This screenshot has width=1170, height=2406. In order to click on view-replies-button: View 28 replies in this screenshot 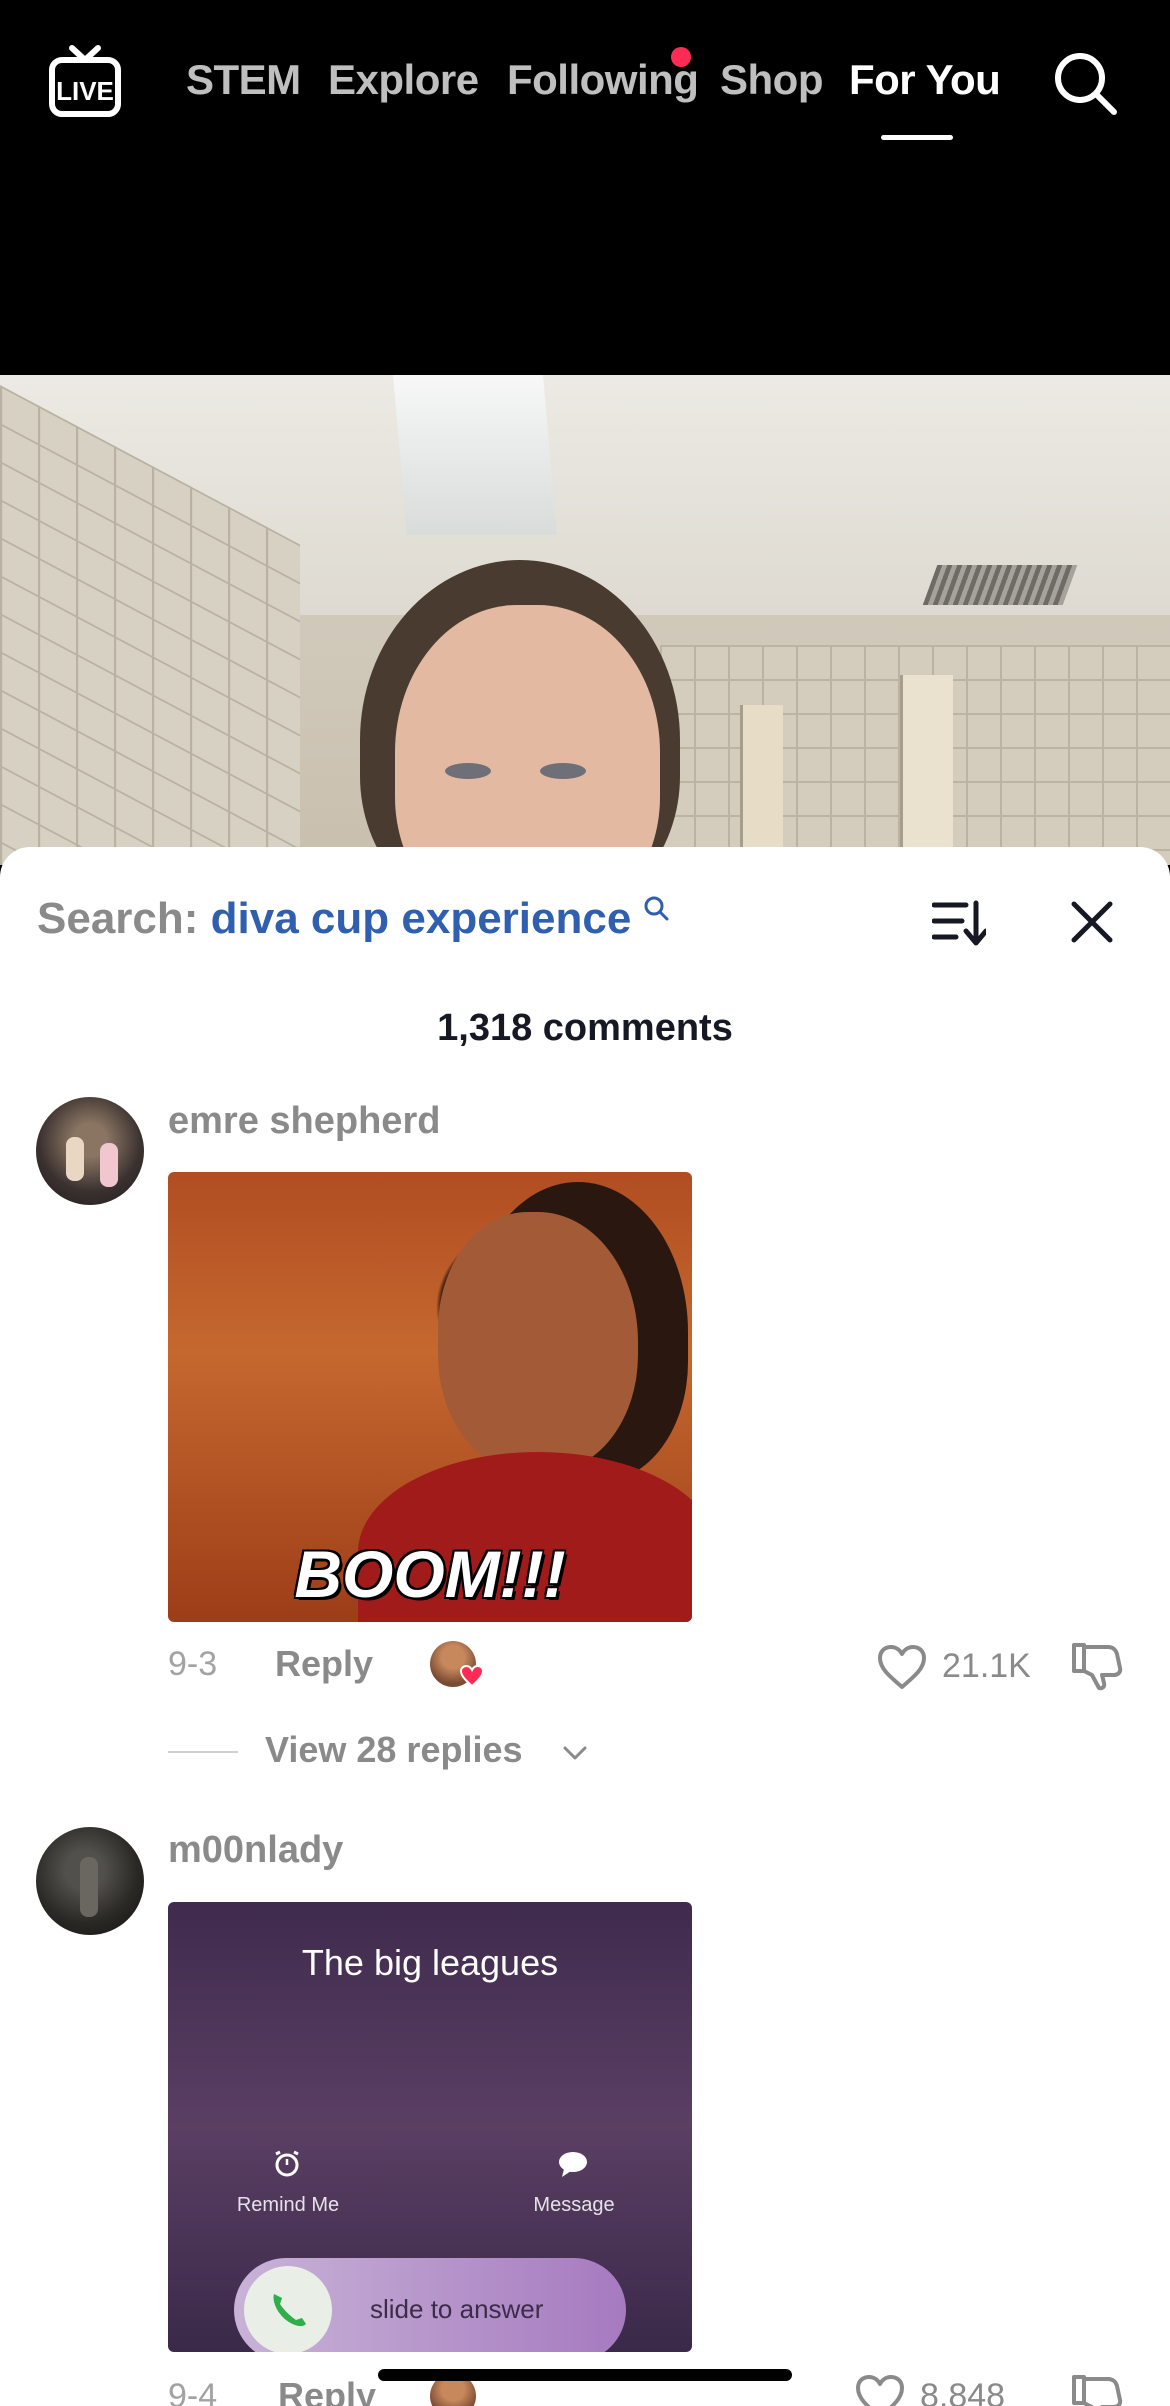, I will do `click(394, 1750)`.